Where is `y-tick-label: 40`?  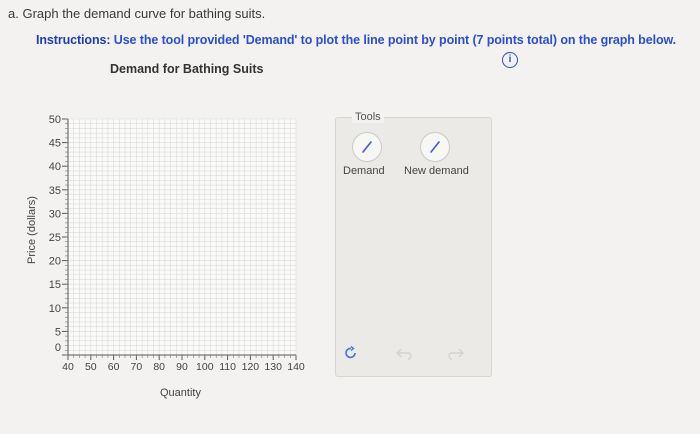 y-tick-label: 40 is located at coordinates (55, 167).